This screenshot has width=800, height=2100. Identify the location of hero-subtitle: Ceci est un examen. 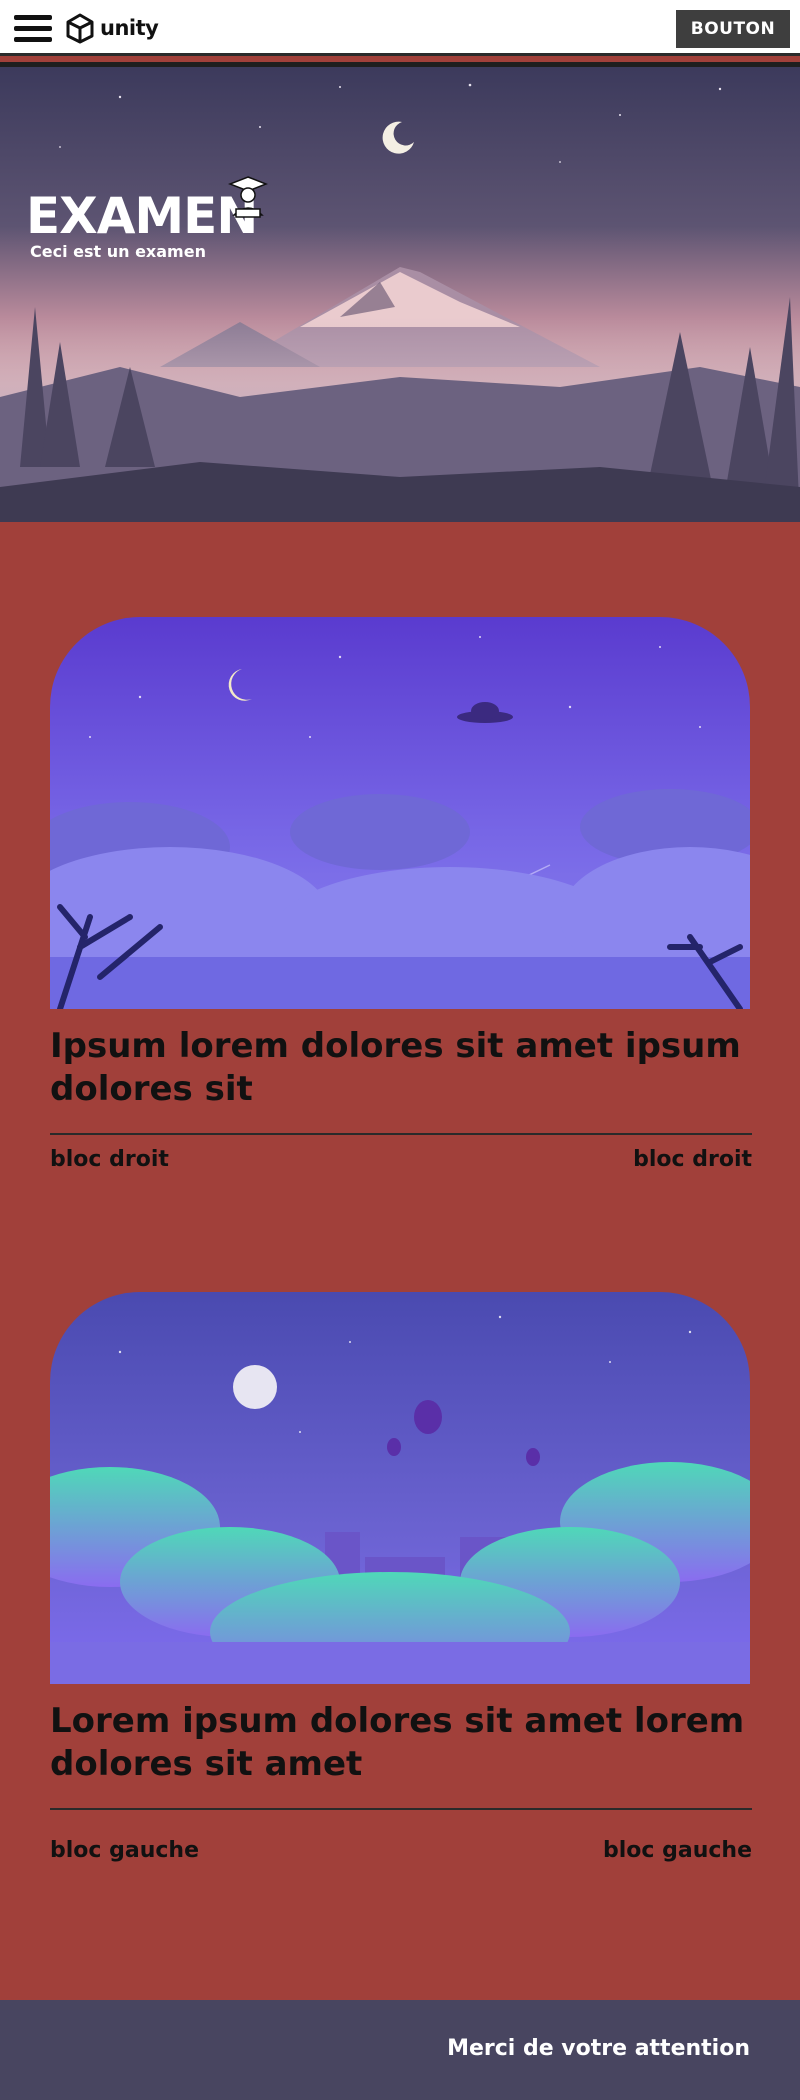
(118, 251).